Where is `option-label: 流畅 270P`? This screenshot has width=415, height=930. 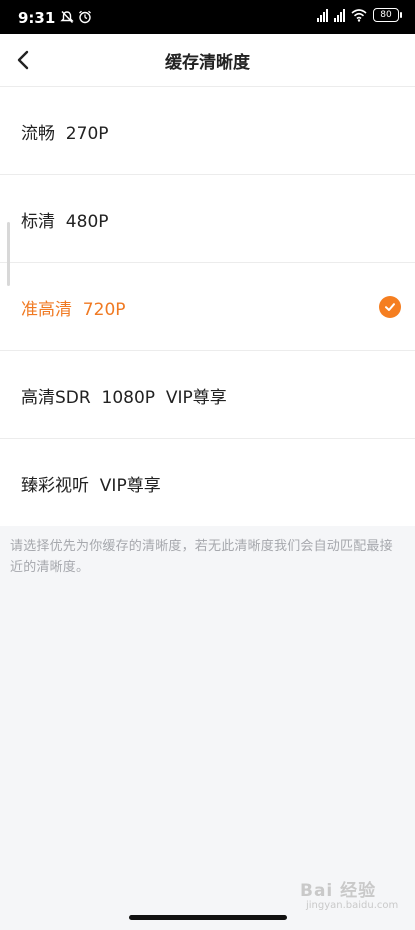 option-label: 流畅 270P is located at coordinates (65, 134).